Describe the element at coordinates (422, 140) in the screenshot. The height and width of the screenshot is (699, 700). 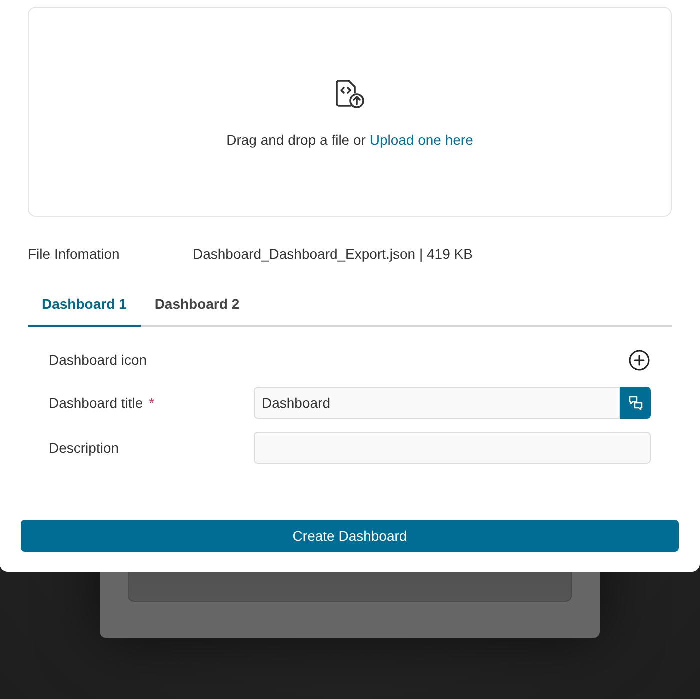
I see `upload-link: Upload one here` at that location.